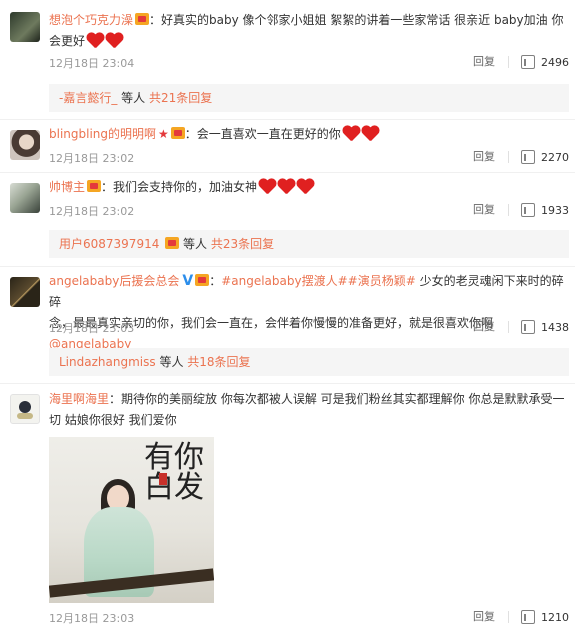 This screenshot has width=575, height=624. I want to click on sub-reply-count: 共18条回复, so click(218, 362).